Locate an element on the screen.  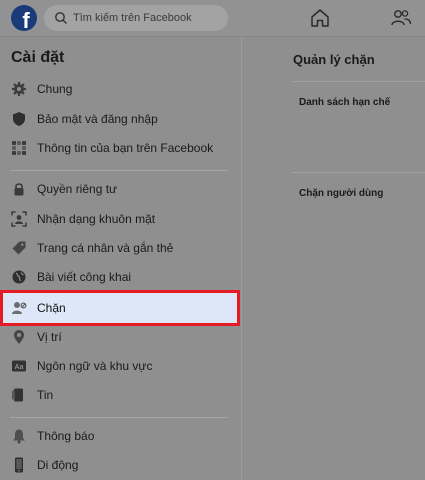
page-title: Quản lý chặn is located at coordinates (334, 59).